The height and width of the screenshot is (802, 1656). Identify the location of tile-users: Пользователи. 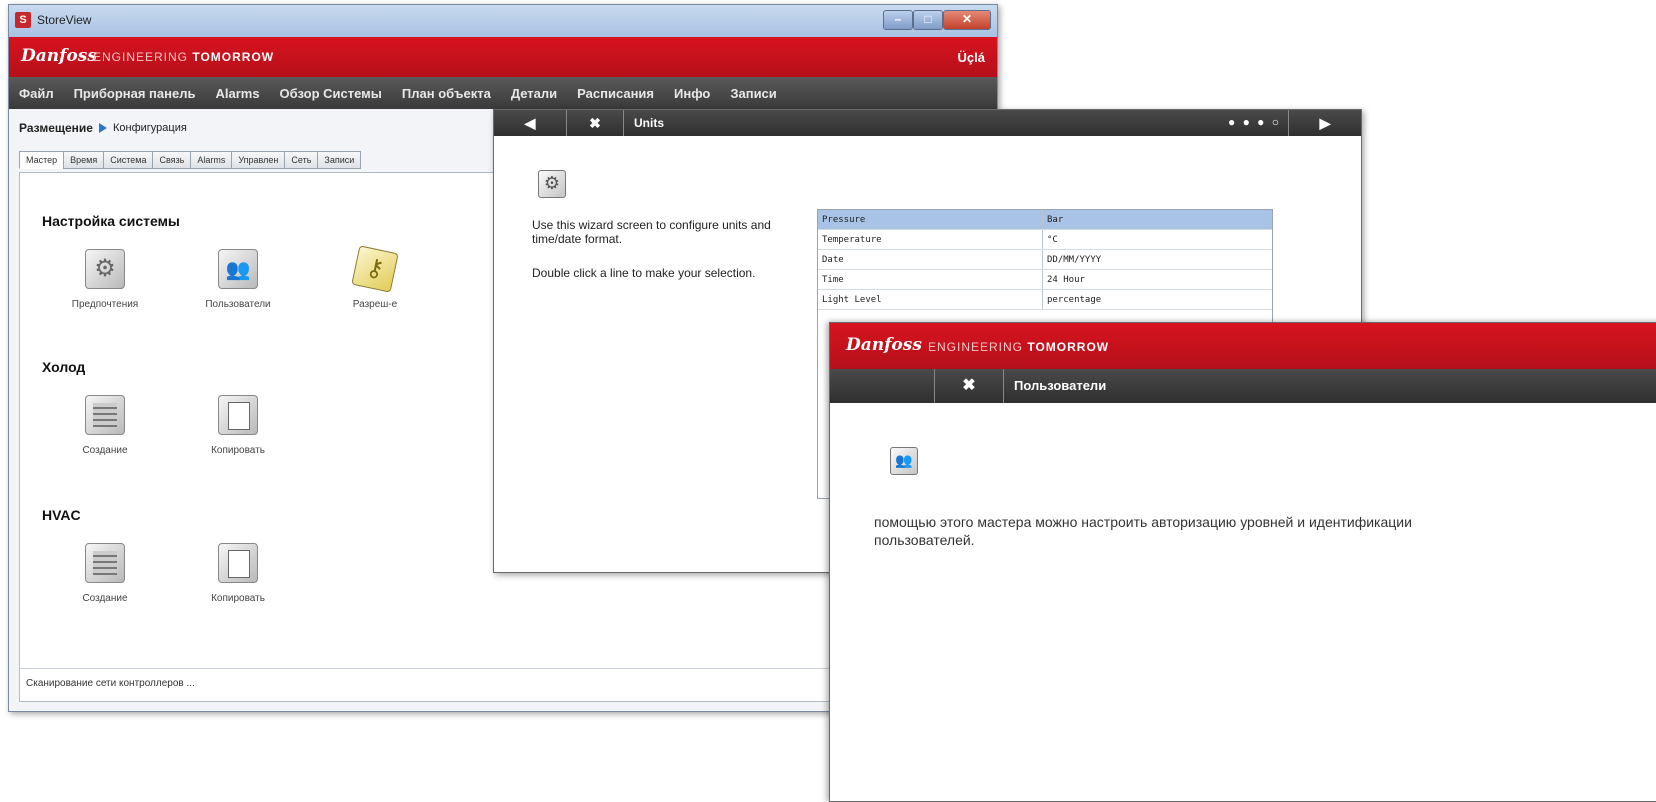
(238, 279).